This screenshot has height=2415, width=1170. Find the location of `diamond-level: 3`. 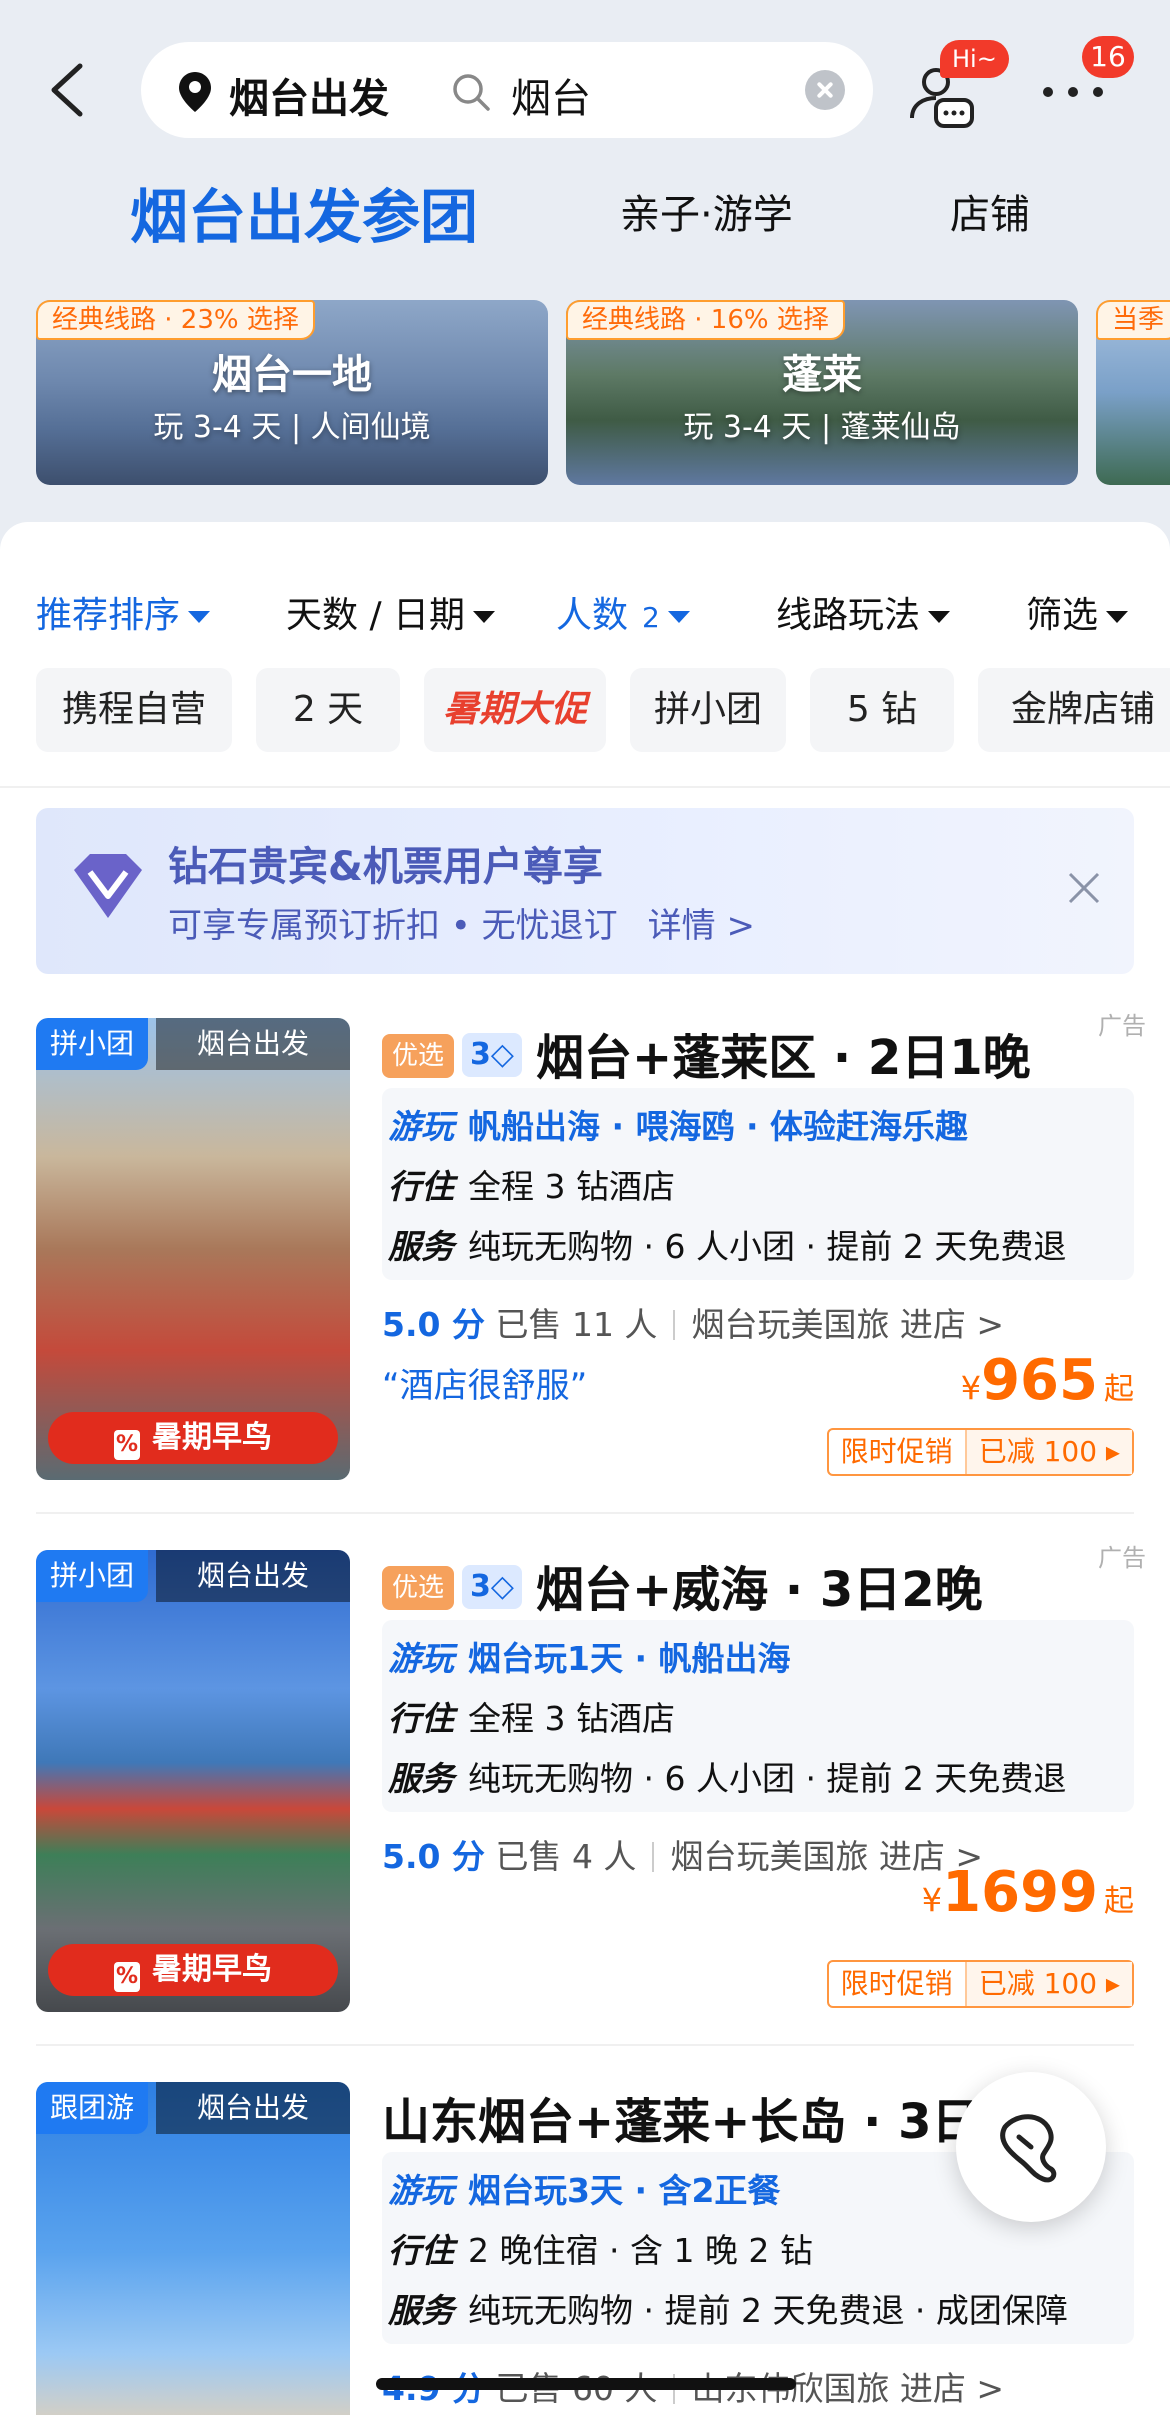

diamond-level: 3 is located at coordinates (480, 1586).